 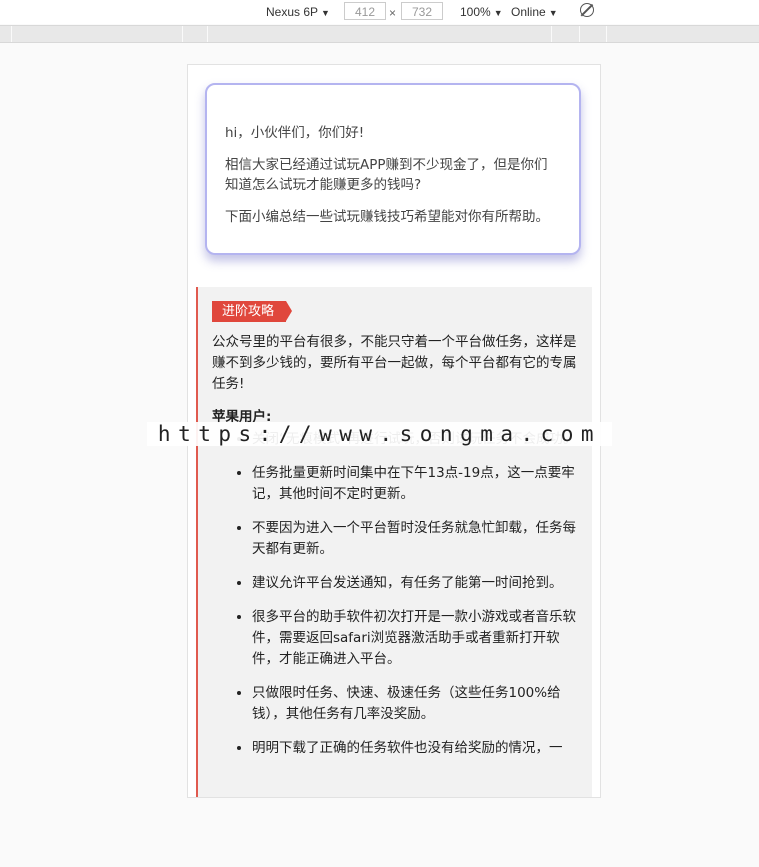 I want to click on network-select: Online ▼, so click(x=534, y=12).